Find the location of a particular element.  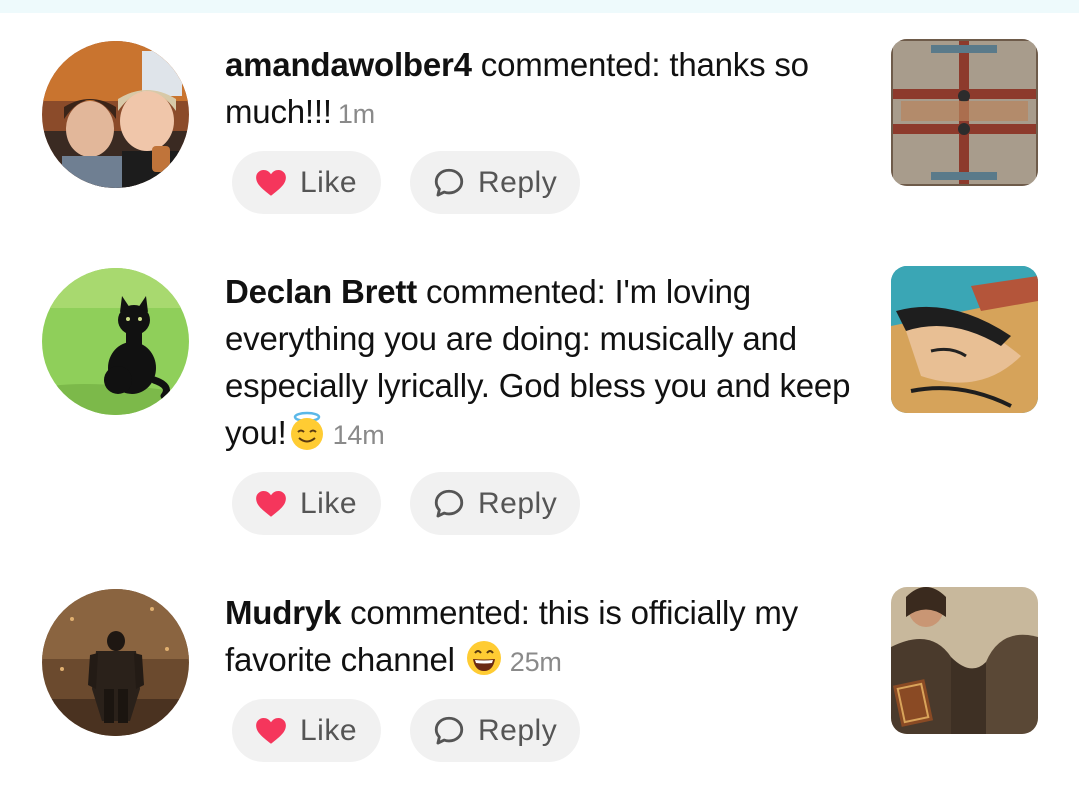

smiling-face-with-halo-emoji is located at coordinates (307, 431).